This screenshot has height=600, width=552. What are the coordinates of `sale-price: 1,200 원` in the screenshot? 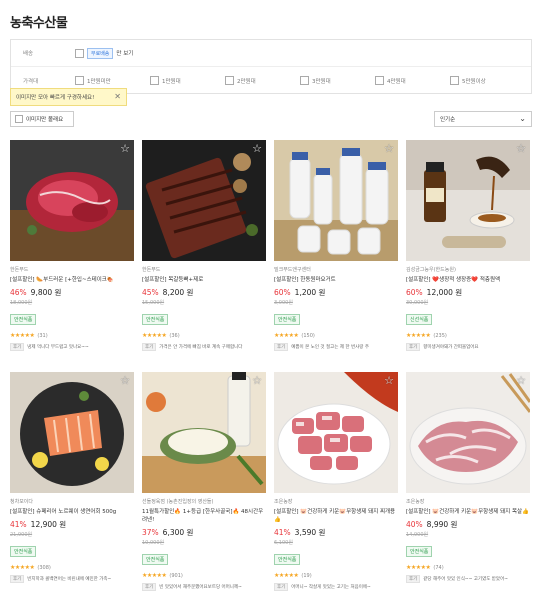 It's located at (310, 292).